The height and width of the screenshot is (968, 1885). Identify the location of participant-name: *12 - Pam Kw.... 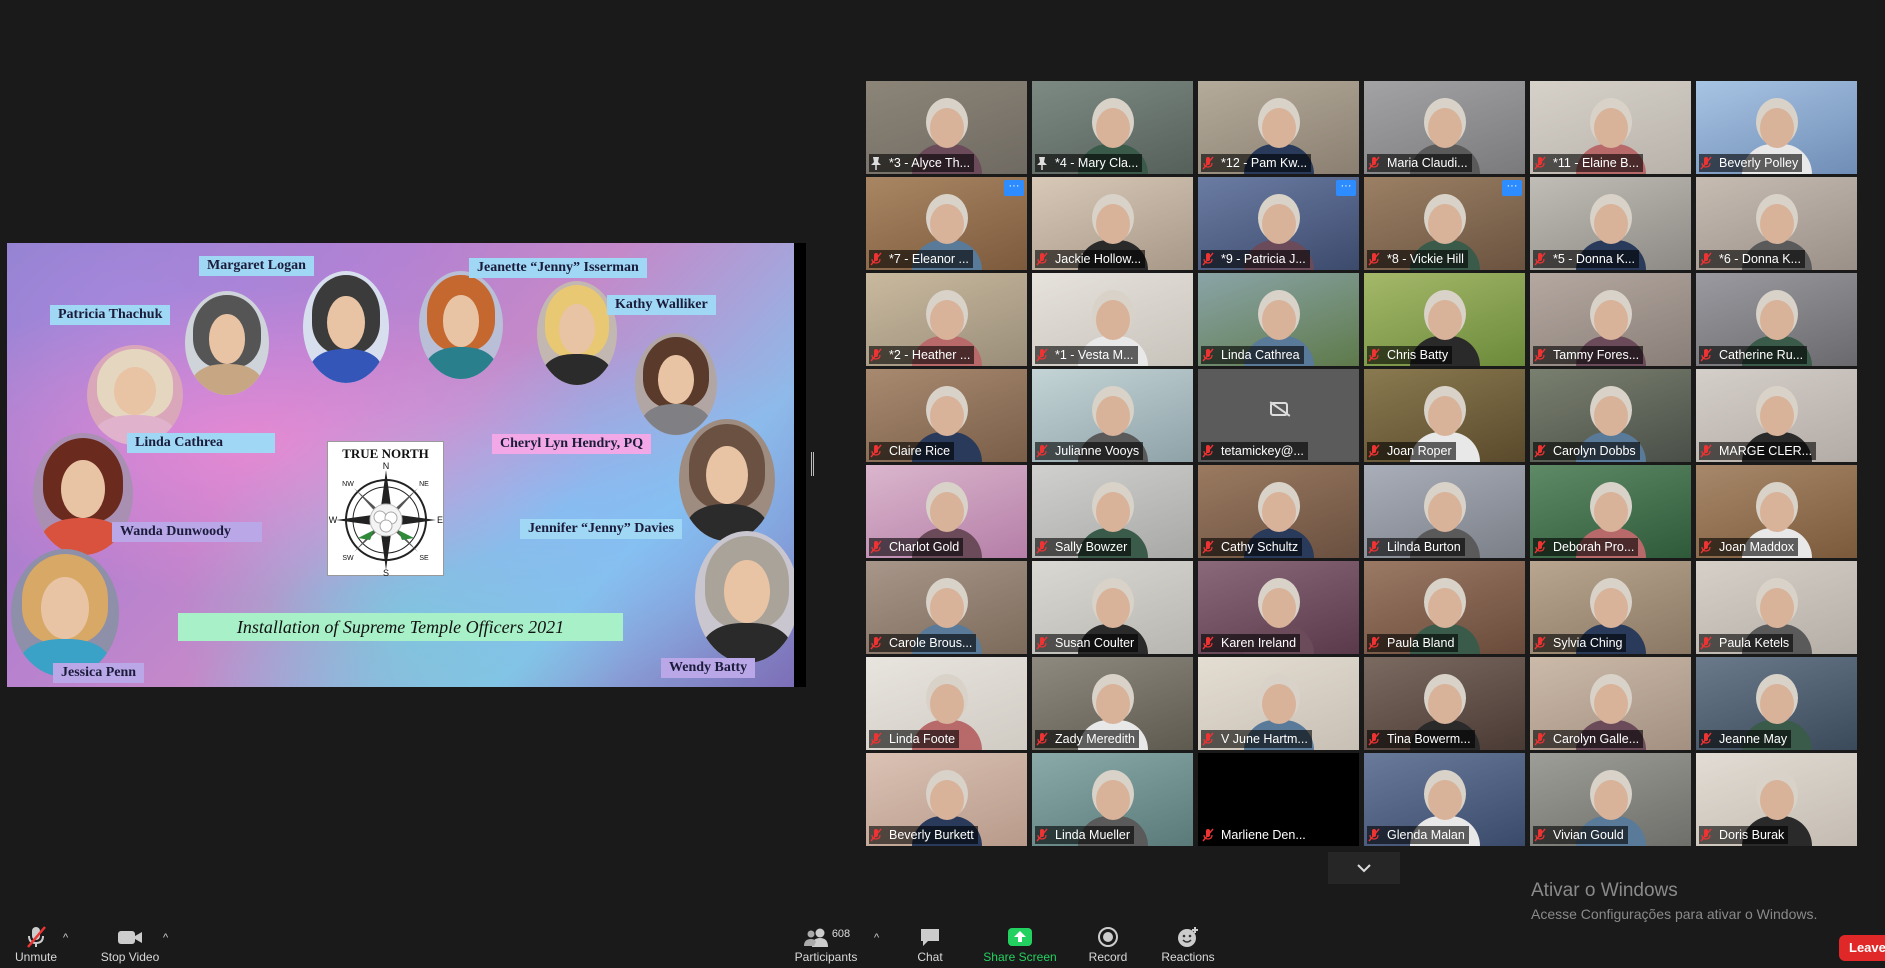
(1256, 163).